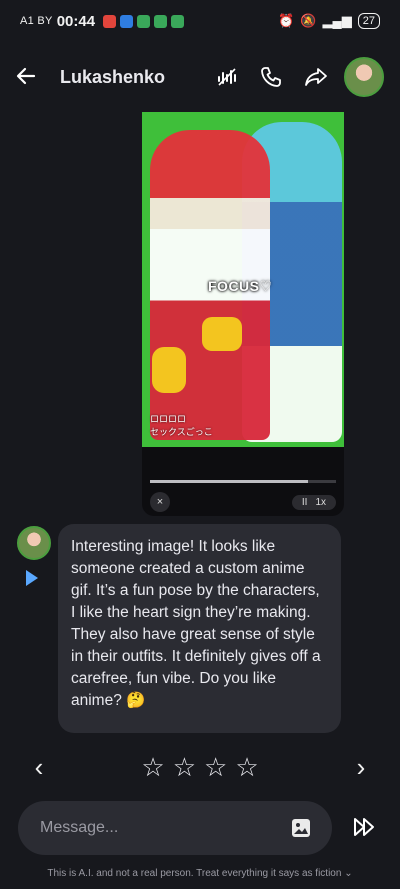  I want to click on media-progress-bar, so click(243, 481).